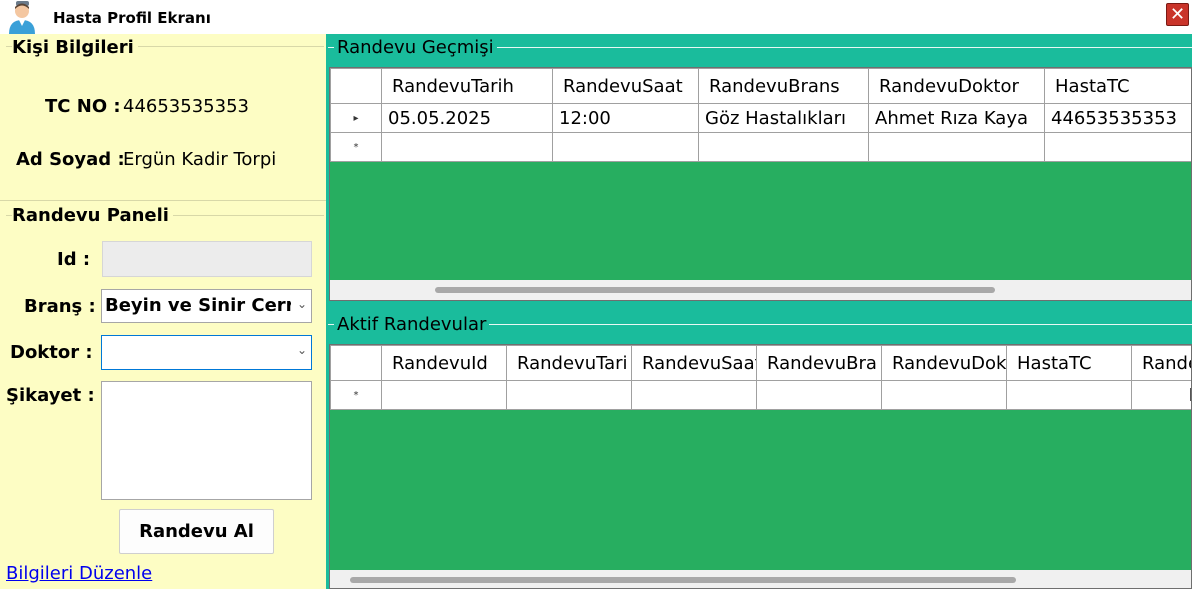  I want to click on title-bar: Hasta Profil Ekranı ✕, so click(596, 17).